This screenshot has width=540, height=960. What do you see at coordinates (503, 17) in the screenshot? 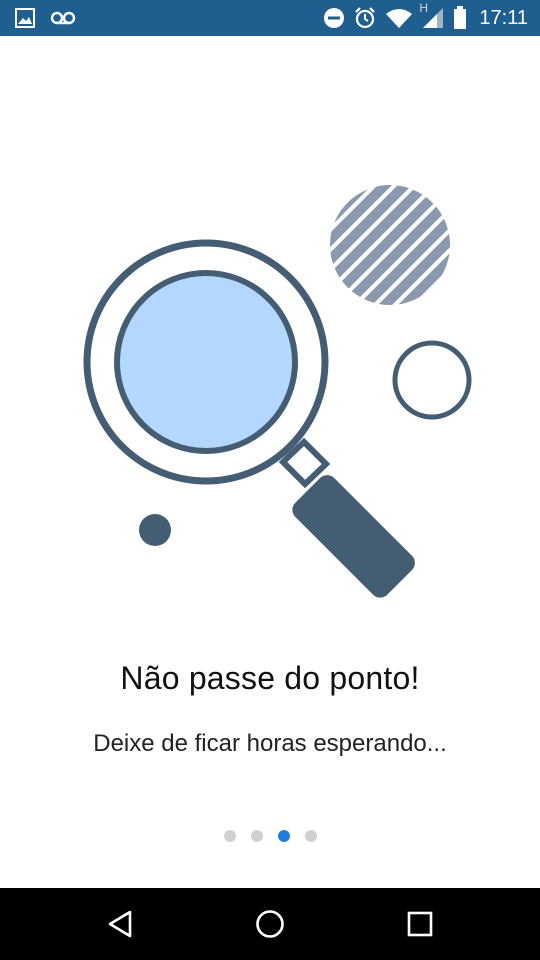
I see `status-time: 17:11` at bounding box center [503, 17].